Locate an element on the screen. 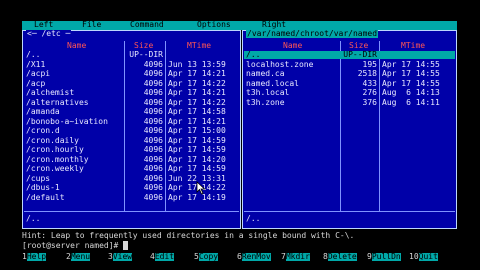 The height and width of the screenshot is (270, 480). menu-options: Options is located at coordinates (214, 25).